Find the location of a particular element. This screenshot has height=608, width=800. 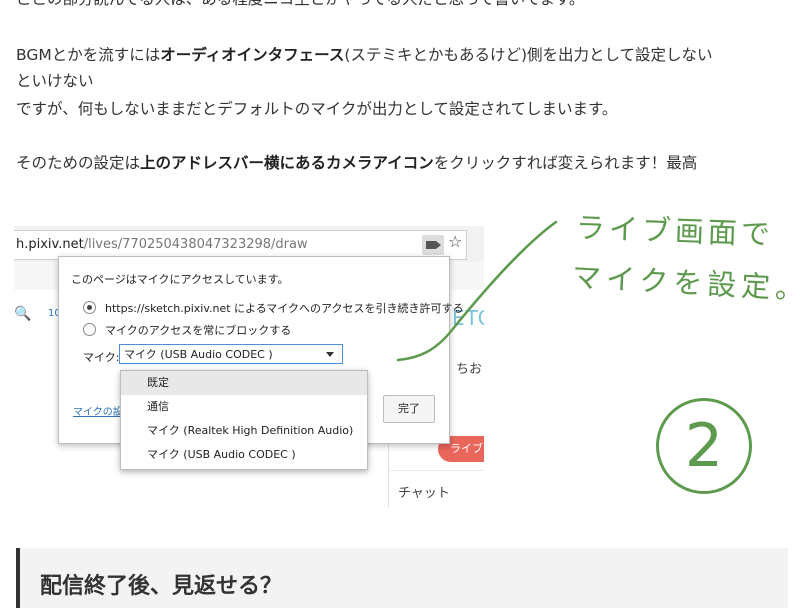

step-number-circle: 2 is located at coordinates (704, 446).